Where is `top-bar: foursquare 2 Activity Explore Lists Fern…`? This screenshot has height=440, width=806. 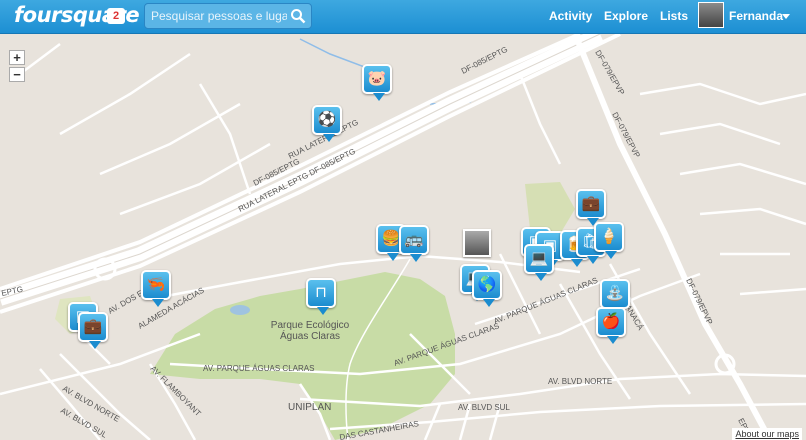 top-bar: foursquare 2 Activity Explore Lists Fern… is located at coordinates (403, 17).